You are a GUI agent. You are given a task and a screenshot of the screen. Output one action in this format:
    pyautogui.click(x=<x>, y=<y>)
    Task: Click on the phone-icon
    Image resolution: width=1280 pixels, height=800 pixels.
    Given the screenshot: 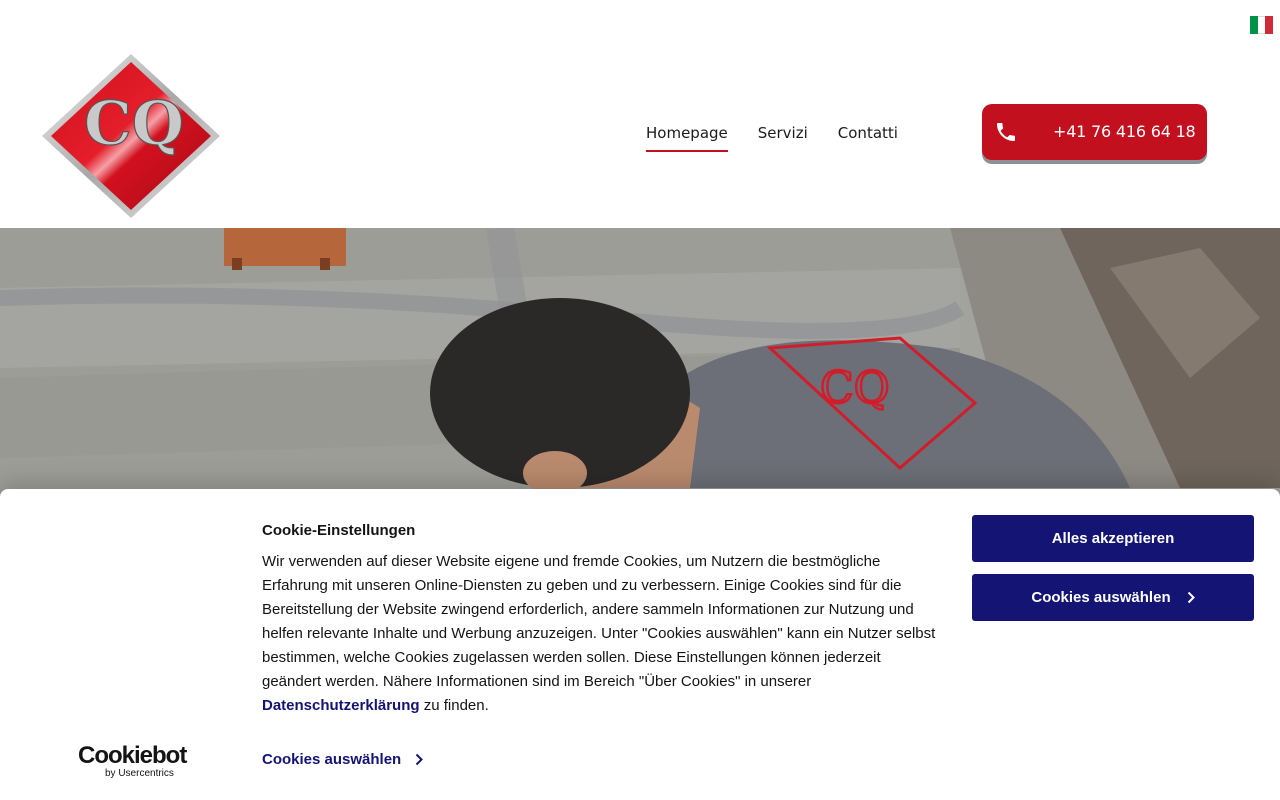 What is the action you would take?
    pyautogui.click(x=1006, y=132)
    